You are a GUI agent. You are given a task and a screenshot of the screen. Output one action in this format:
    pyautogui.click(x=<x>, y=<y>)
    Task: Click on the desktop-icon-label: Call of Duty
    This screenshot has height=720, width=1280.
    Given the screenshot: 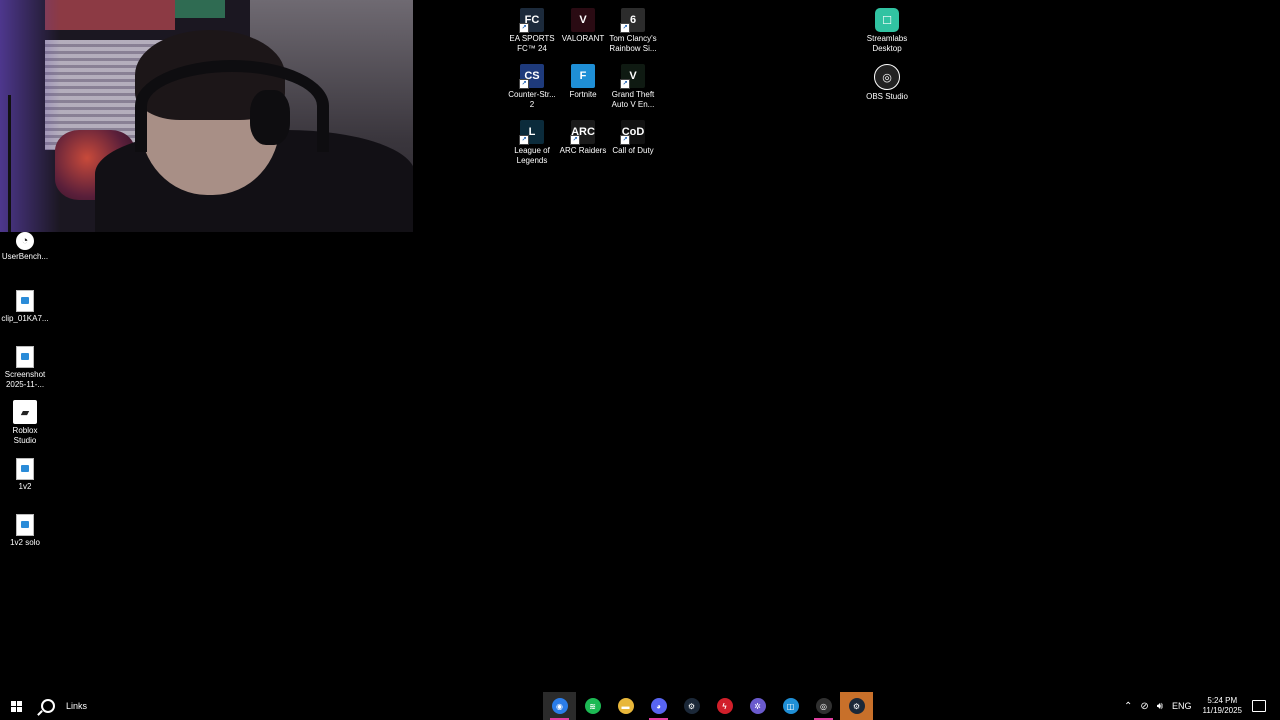 What is the action you would take?
    pyautogui.click(x=633, y=150)
    